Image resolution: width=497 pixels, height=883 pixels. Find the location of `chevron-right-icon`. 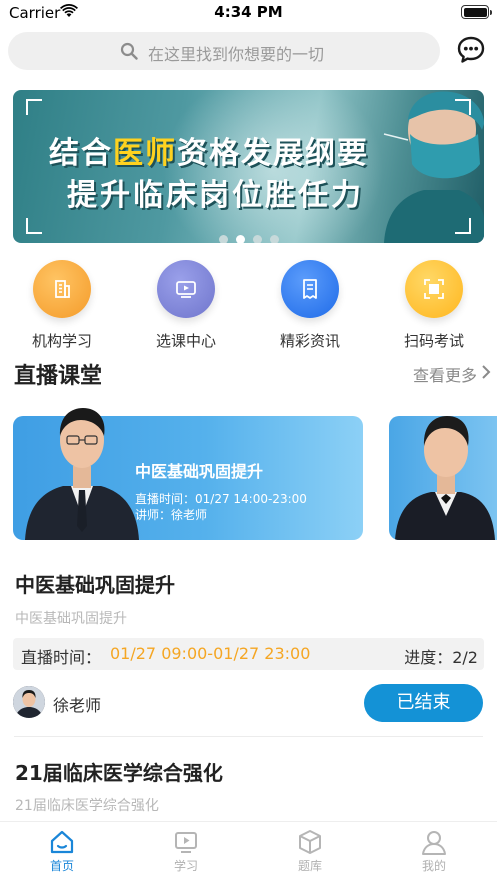

chevron-right-icon is located at coordinates (486, 372).